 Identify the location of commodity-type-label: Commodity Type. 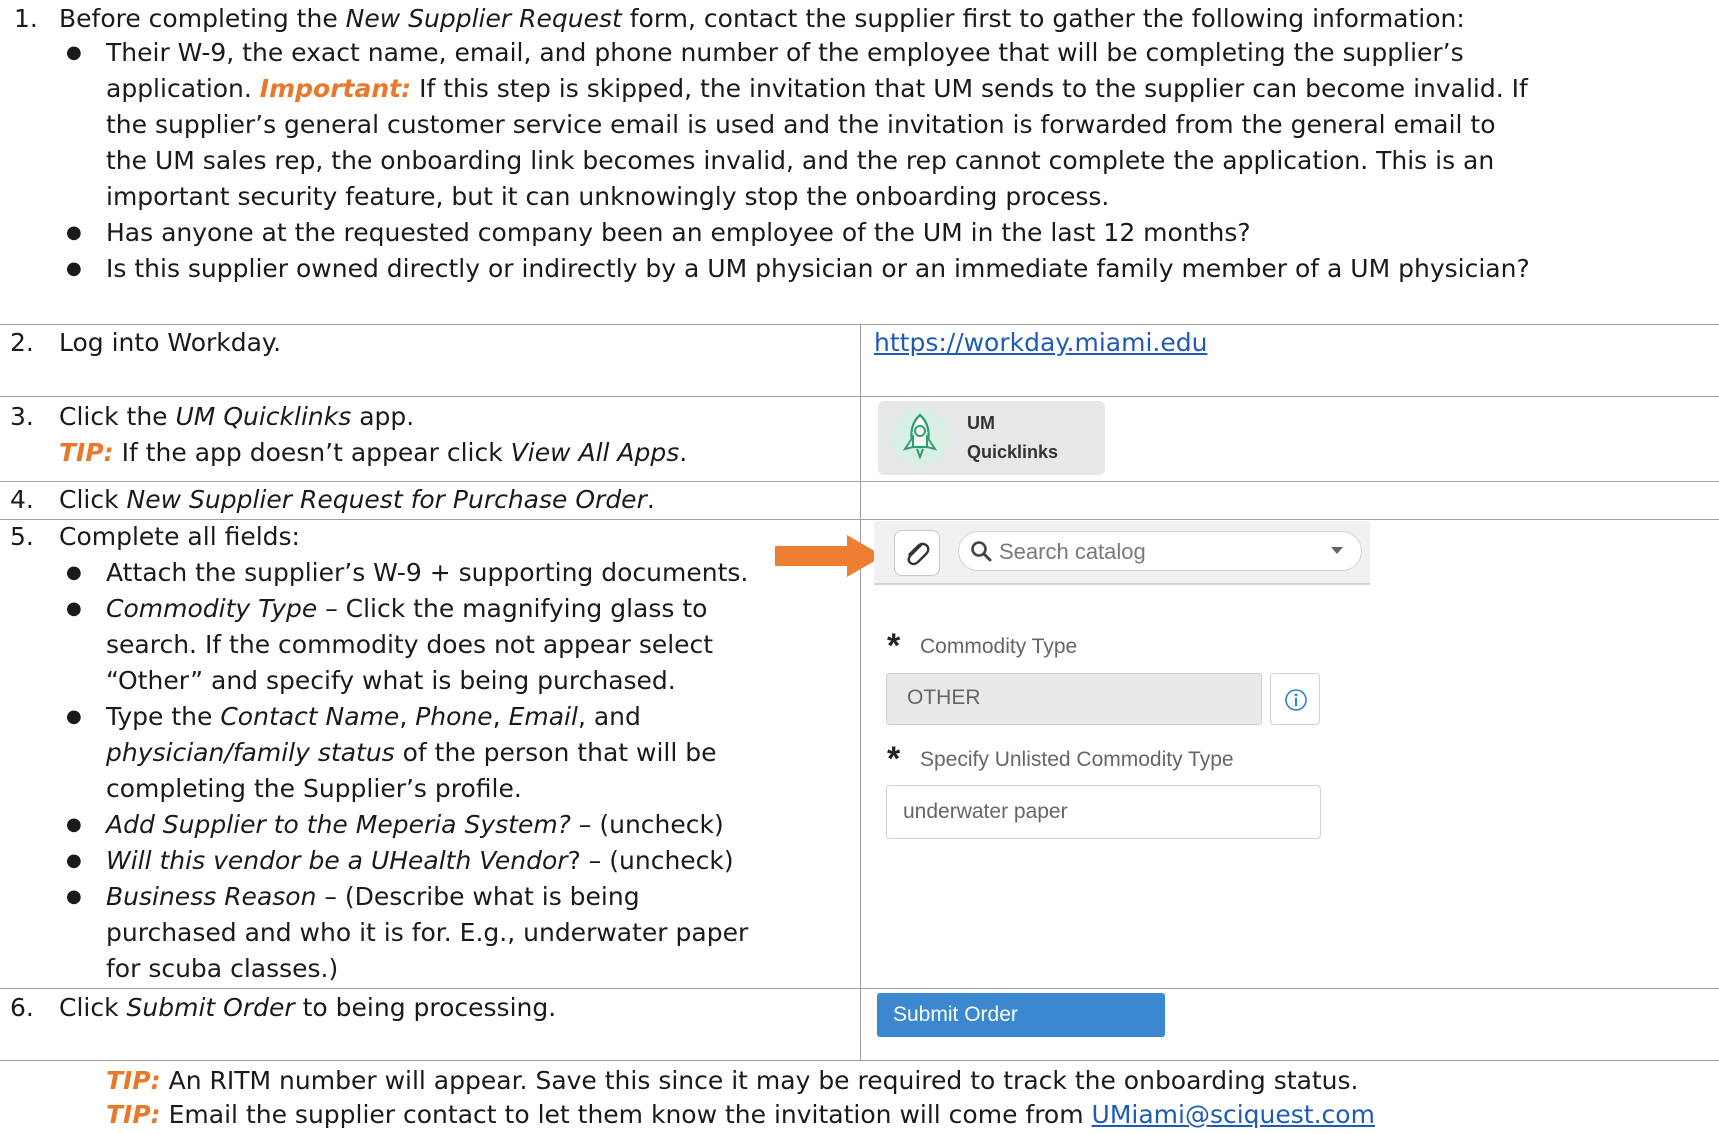
(999, 646).